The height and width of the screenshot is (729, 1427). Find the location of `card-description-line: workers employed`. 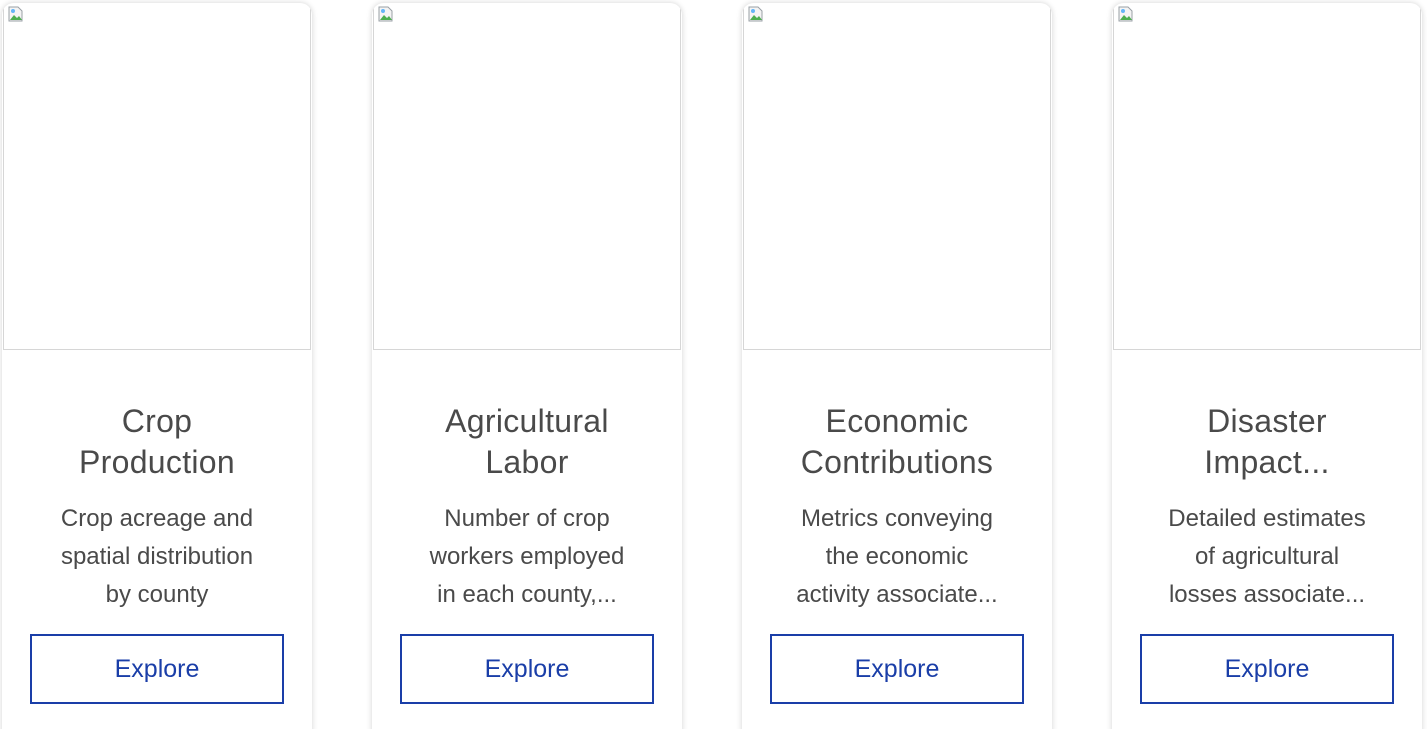

card-description-line: workers employed is located at coordinates (527, 556).